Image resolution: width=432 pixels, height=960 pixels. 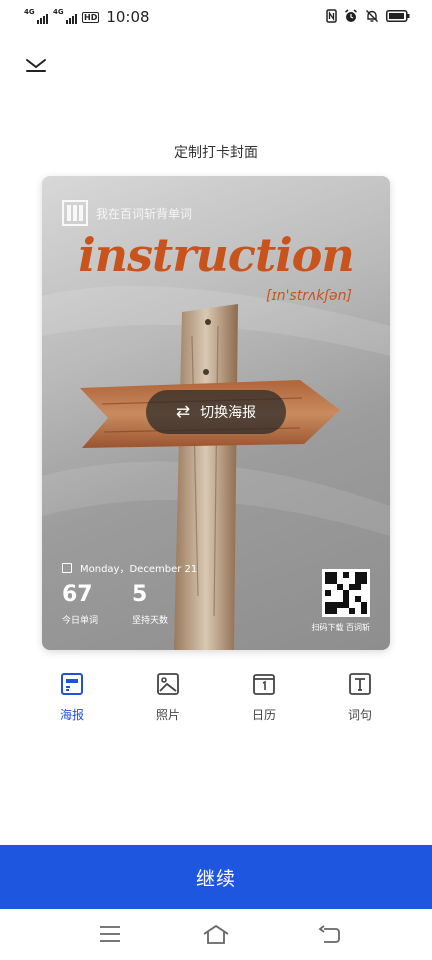 I want to click on continue-button: 继续, so click(x=216, y=877).